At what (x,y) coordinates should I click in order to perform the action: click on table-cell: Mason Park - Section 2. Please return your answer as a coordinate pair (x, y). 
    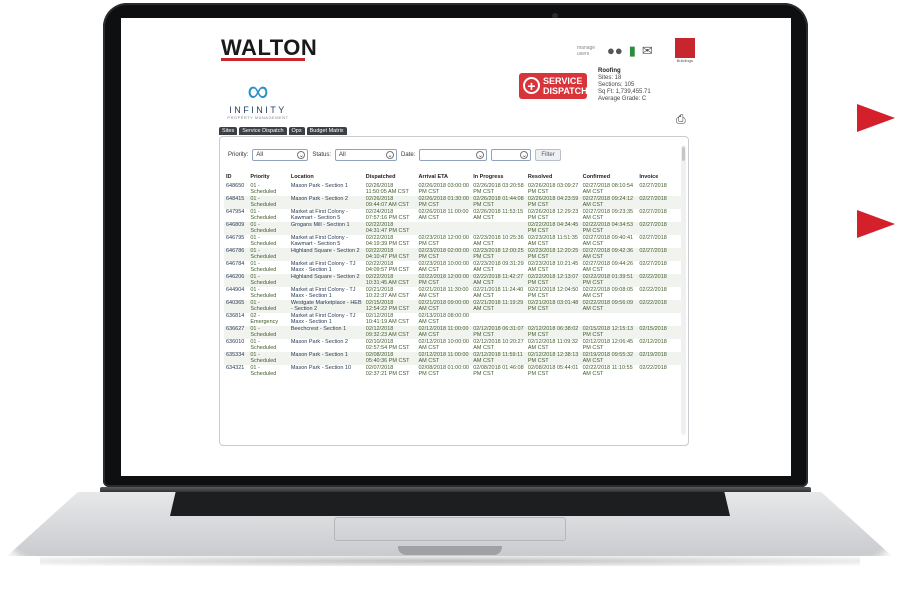
    Looking at the image, I should click on (326, 202).